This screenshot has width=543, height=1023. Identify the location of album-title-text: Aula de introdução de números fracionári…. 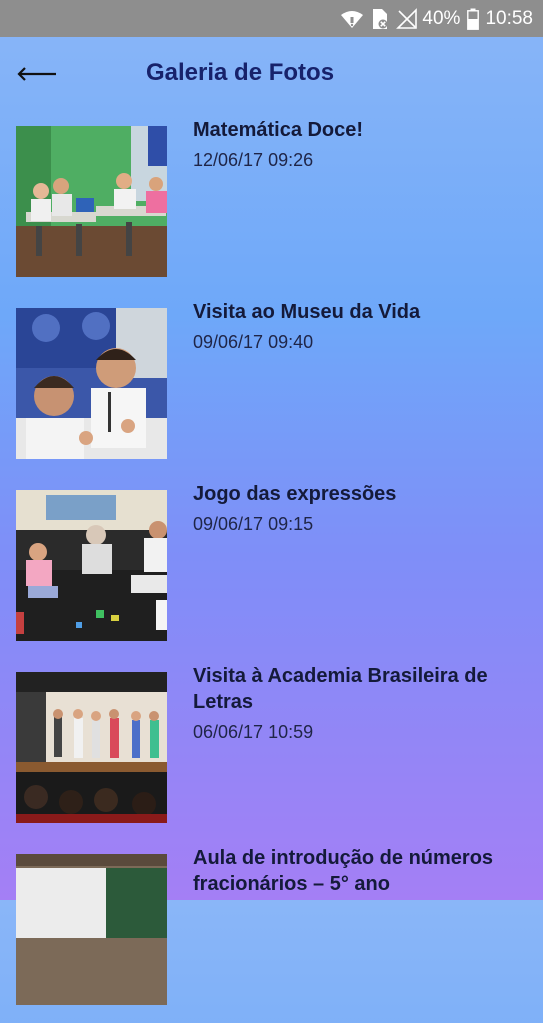
(343, 871).